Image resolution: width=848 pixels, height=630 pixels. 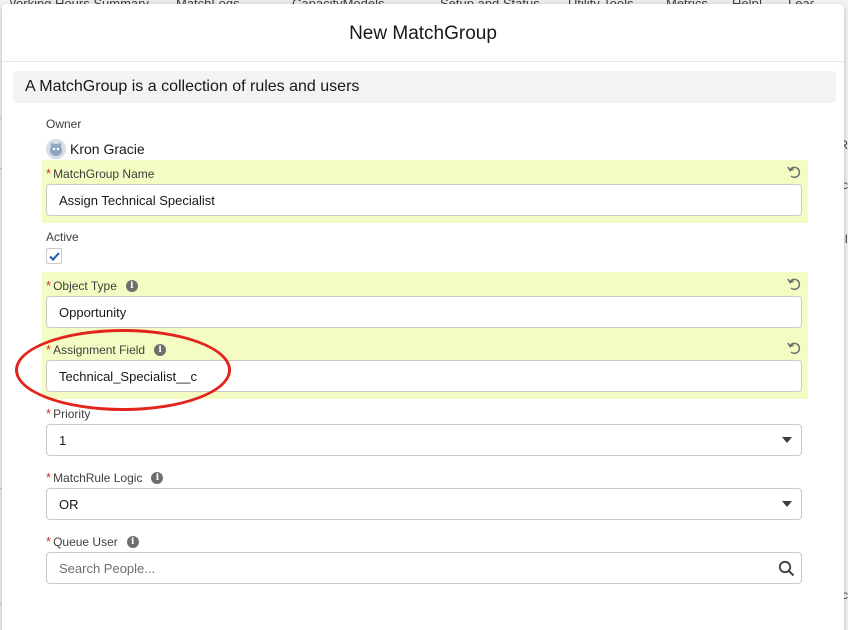 I want to click on active-label-text: Active, so click(x=62, y=237).